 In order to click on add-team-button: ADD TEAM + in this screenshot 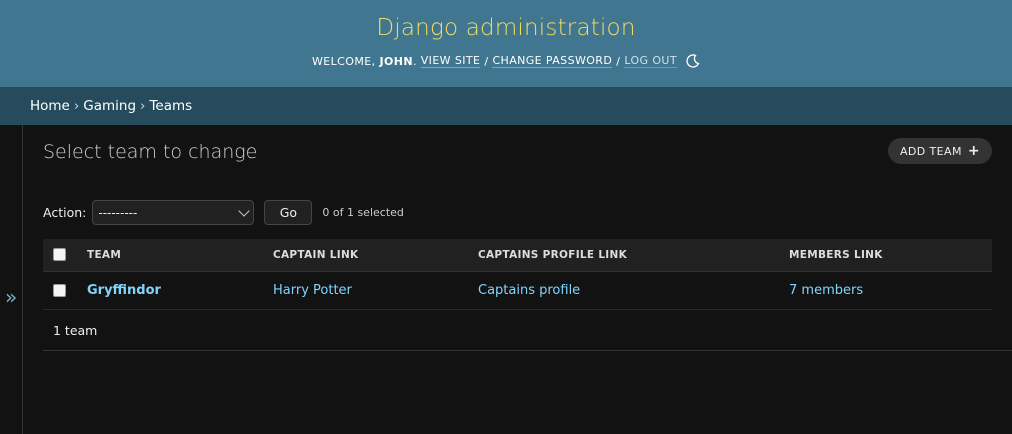, I will do `click(940, 151)`.